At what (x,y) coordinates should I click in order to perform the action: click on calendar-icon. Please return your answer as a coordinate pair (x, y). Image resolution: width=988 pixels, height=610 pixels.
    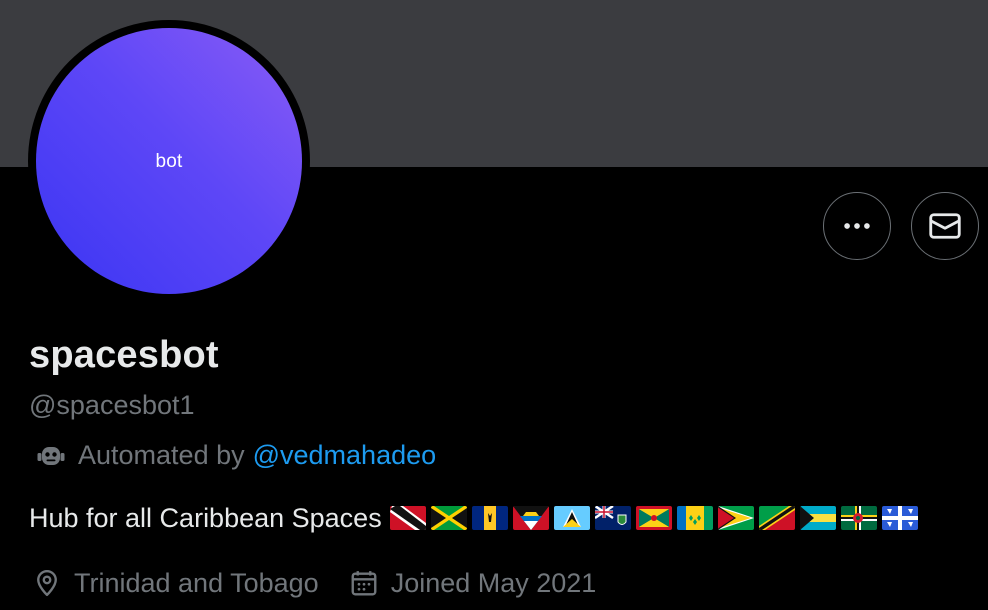
    Looking at the image, I should click on (364, 583).